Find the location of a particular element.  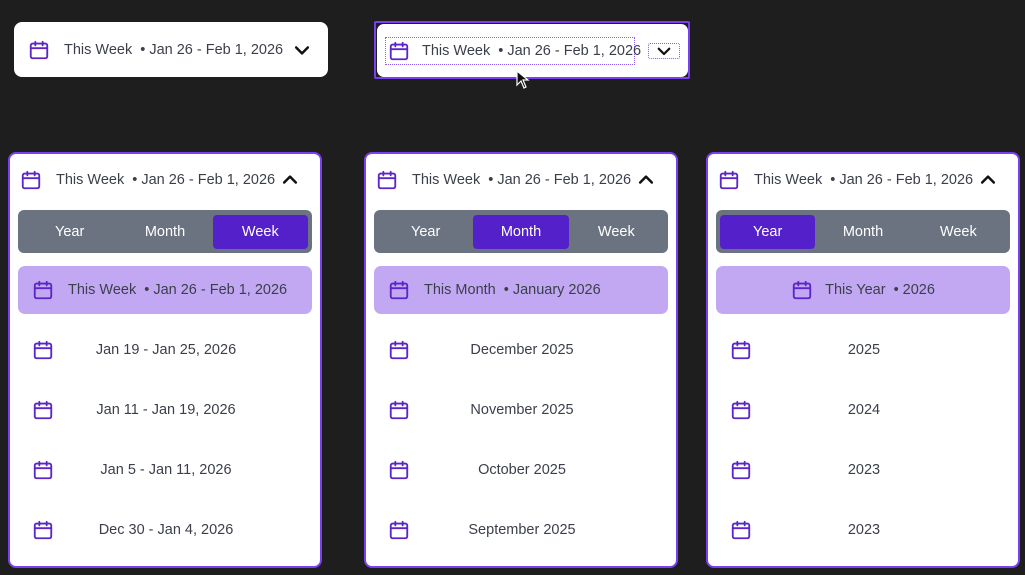

option-label: October 2025 is located at coordinates (522, 470).